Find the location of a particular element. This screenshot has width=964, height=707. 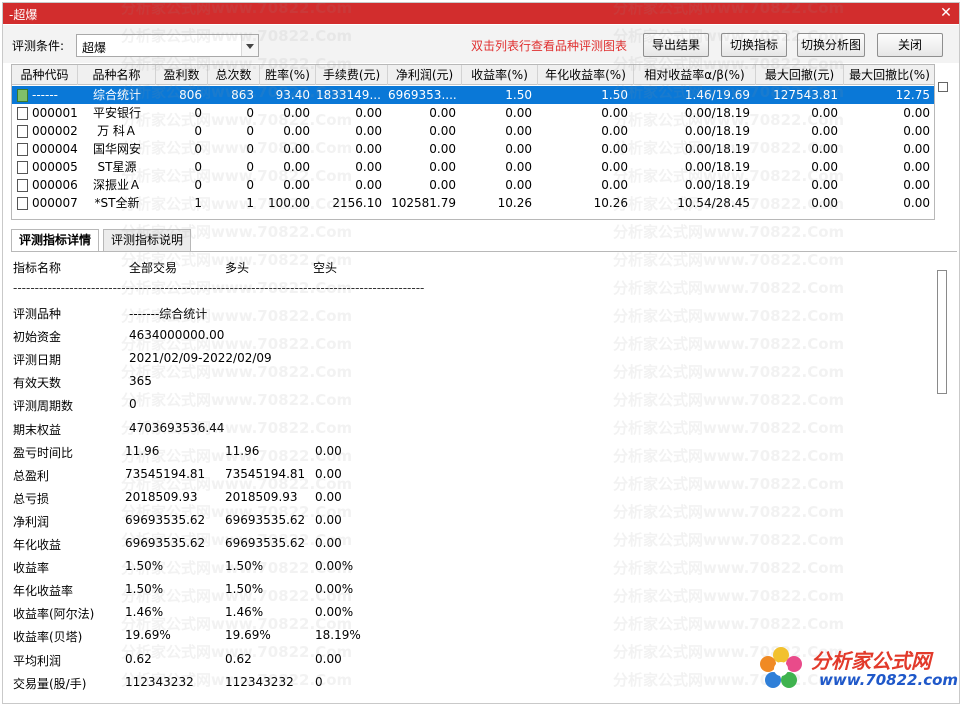

table-cell: 10.26 is located at coordinates (514, 203).